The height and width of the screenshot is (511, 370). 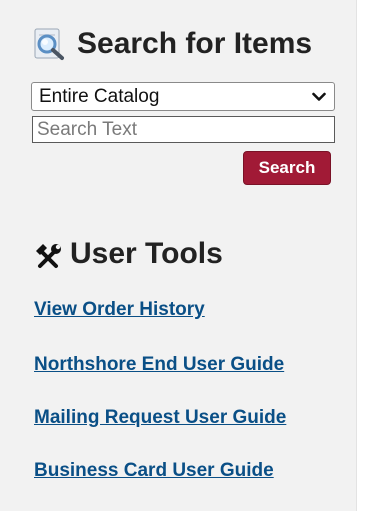 What do you see at coordinates (48, 256) in the screenshot?
I see `tools-icon` at bounding box center [48, 256].